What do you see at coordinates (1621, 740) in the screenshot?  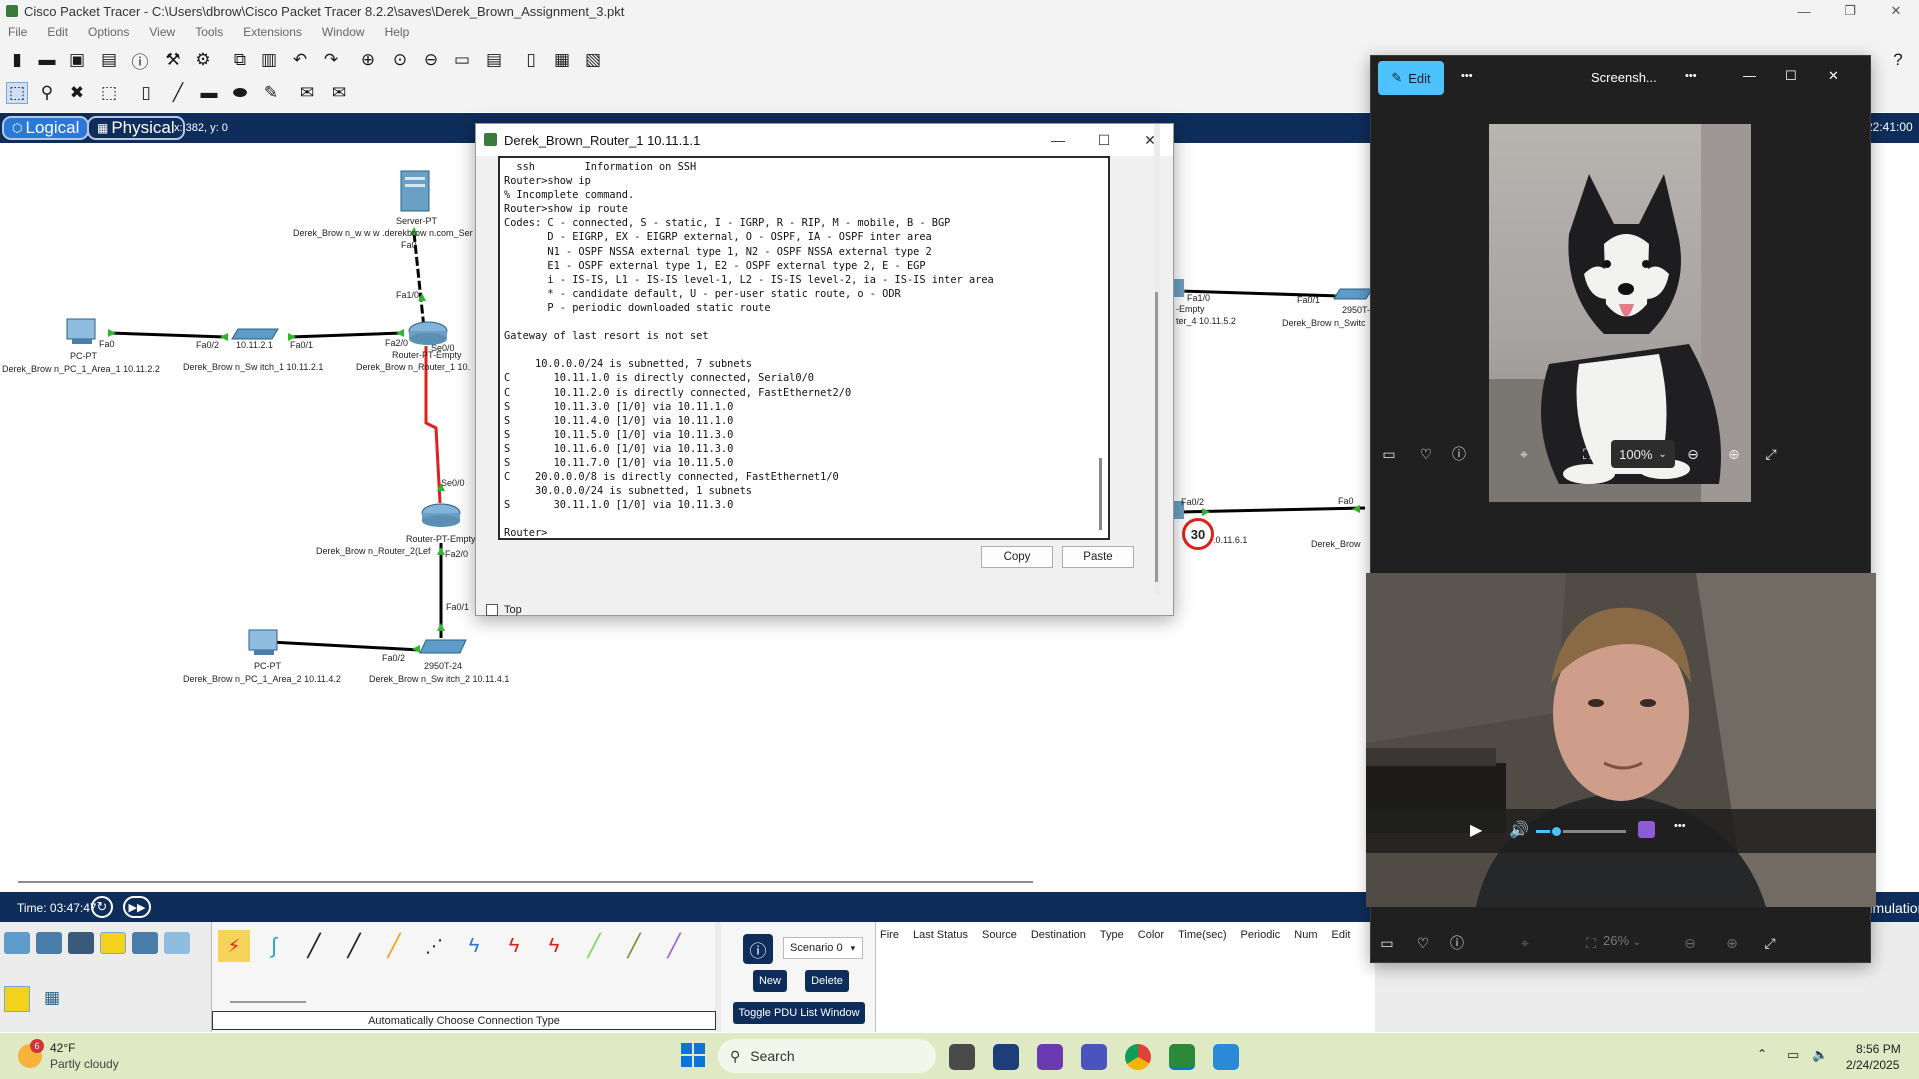 I see `webcam-video: ▶ 🔊 •••` at bounding box center [1621, 740].